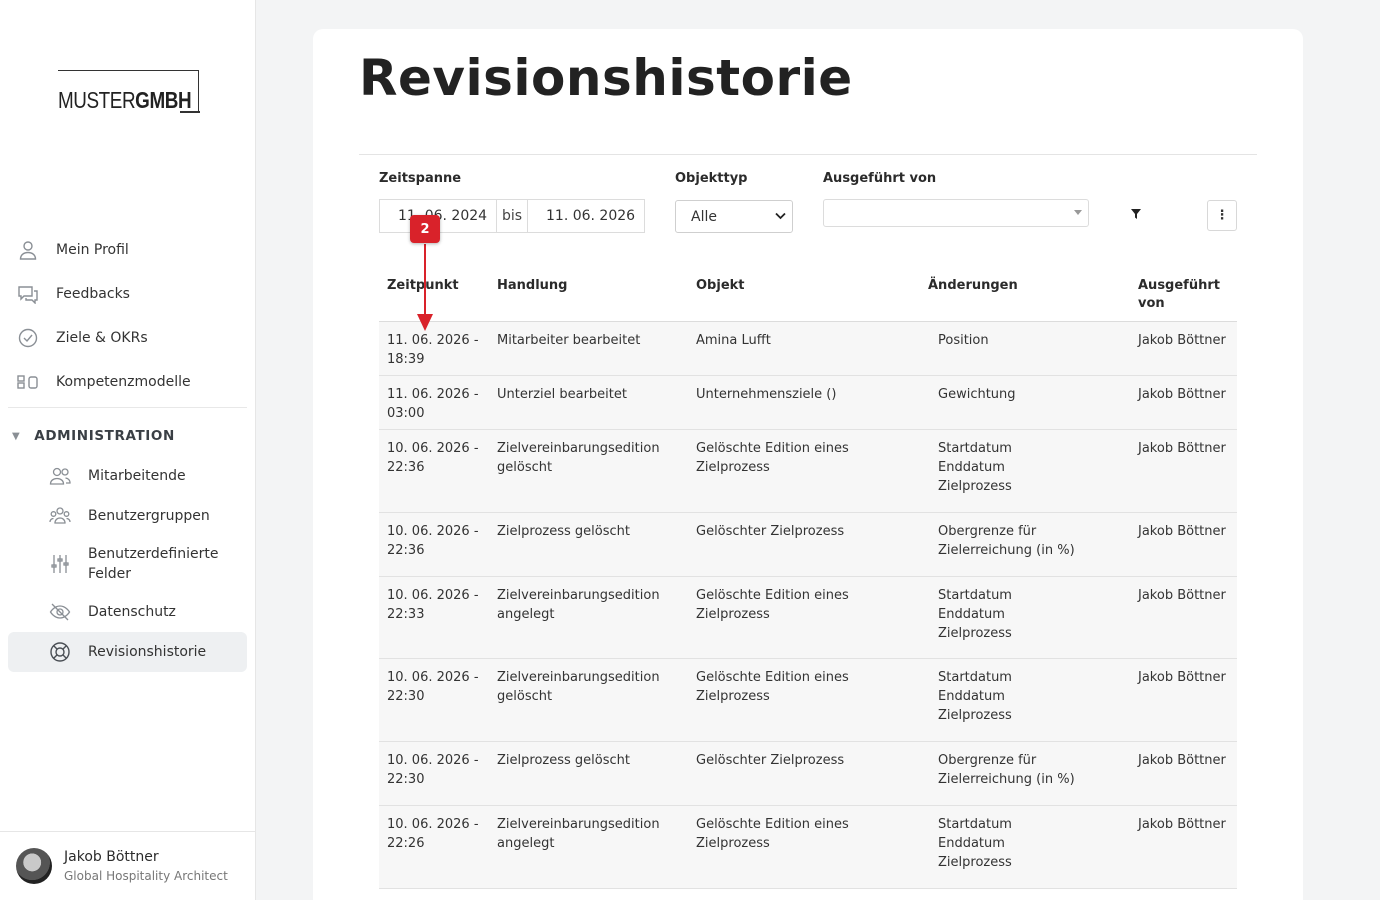  I want to click on executed-by-label: Ausgeführt von, so click(880, 178).